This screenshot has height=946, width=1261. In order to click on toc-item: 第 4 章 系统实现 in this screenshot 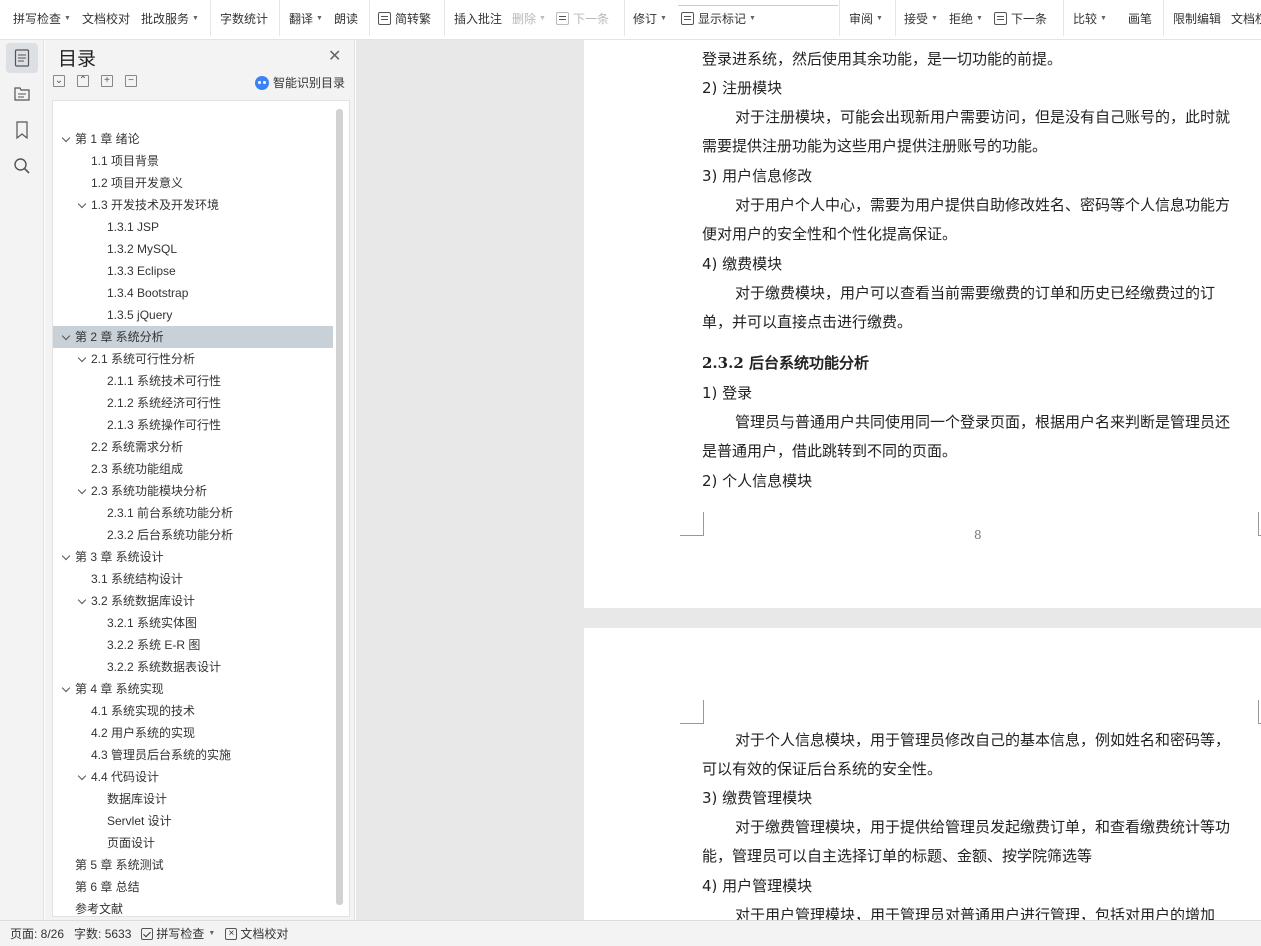, I will do `click(193, 689)`.